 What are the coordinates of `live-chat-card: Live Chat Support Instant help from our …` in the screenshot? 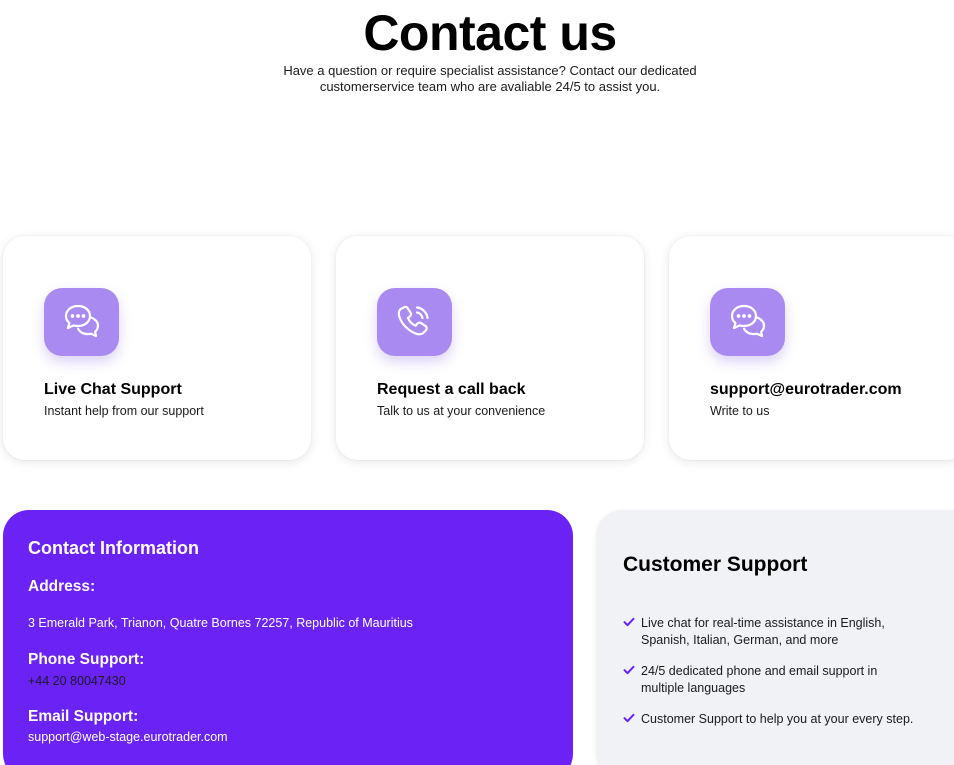 It's located at (157, 348).